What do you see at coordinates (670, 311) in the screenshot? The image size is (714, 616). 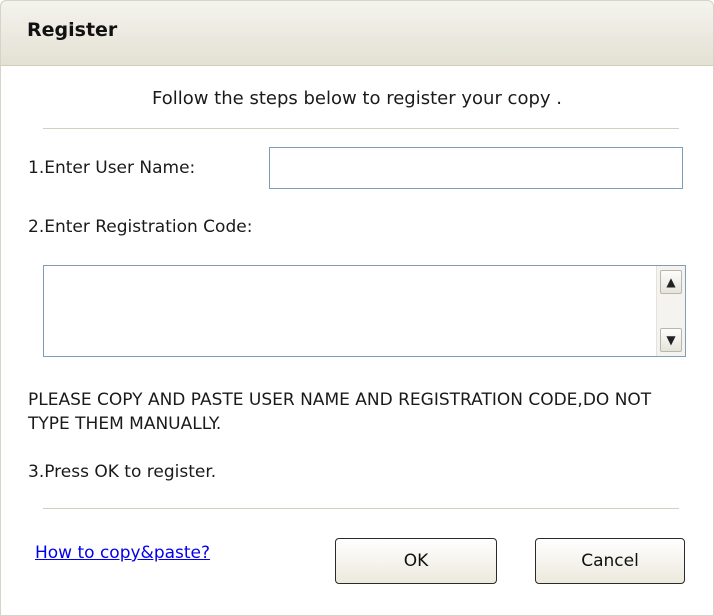 I see `registration-code-scrollbar: ▲ ▼` at bounding box center [670, 311].